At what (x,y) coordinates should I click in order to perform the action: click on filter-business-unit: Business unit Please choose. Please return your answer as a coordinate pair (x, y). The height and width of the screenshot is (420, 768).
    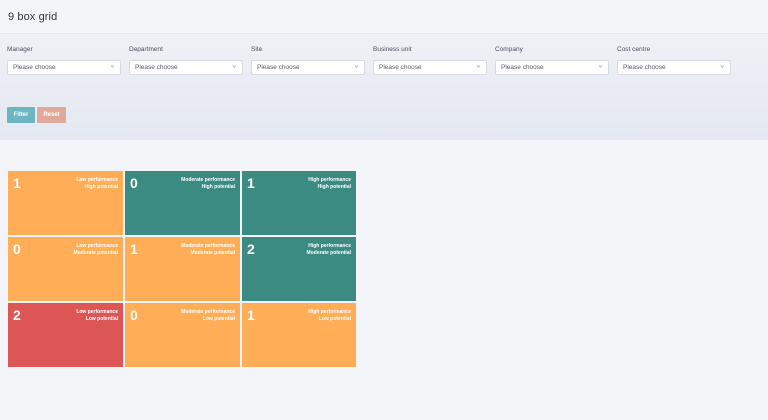
    Looking at the image, I should click on (430, 60).